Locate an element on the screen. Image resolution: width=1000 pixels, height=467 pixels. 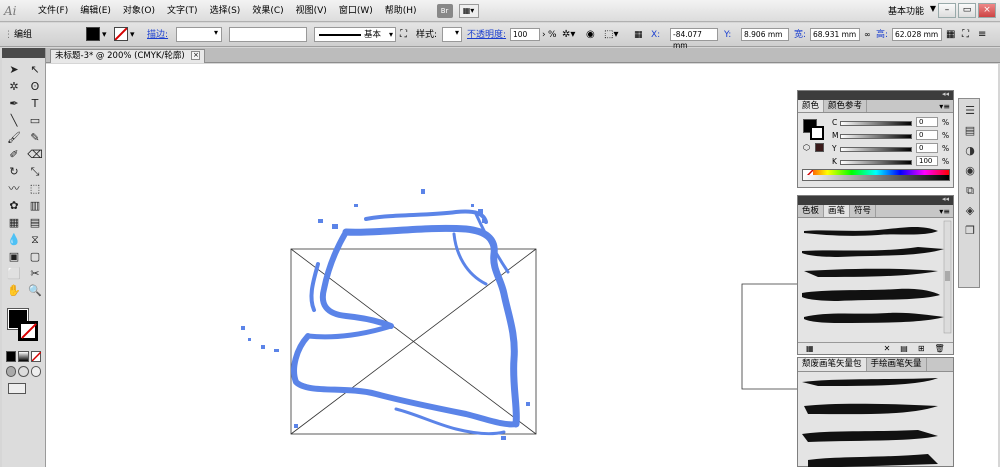
align-icon: ⬚▾ is located at coordinates (611, 35).